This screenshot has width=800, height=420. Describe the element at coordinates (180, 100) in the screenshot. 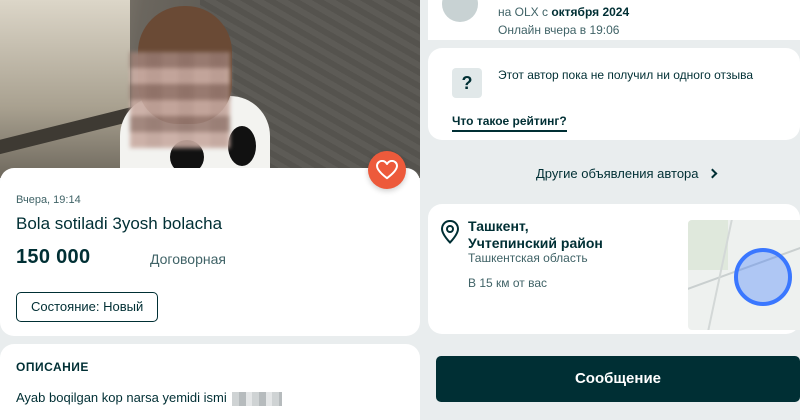

I see `face-blur` at that location.